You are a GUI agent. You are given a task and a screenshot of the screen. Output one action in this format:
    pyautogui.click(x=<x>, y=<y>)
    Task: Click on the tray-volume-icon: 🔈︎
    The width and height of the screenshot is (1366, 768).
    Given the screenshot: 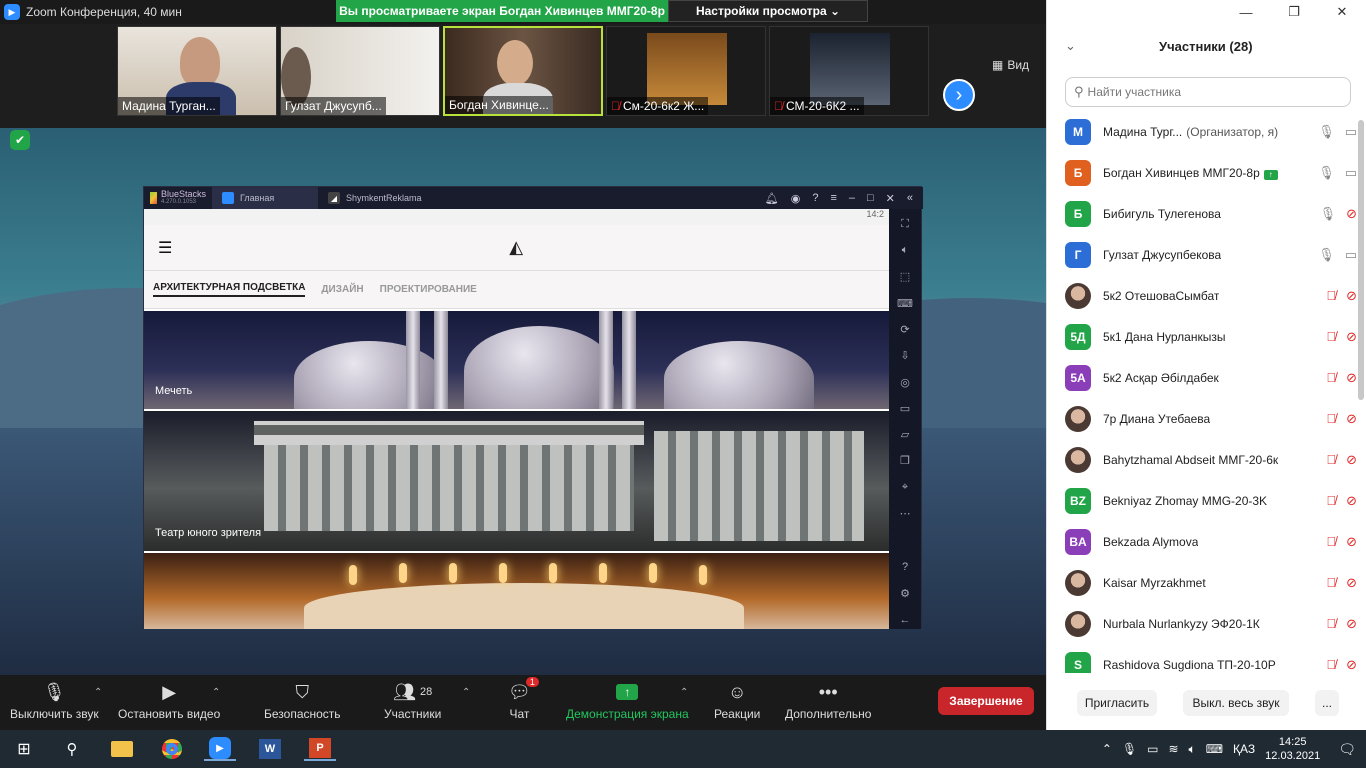 What is the action you would take?
    pyautogui.click(x=1192, y=749)
    